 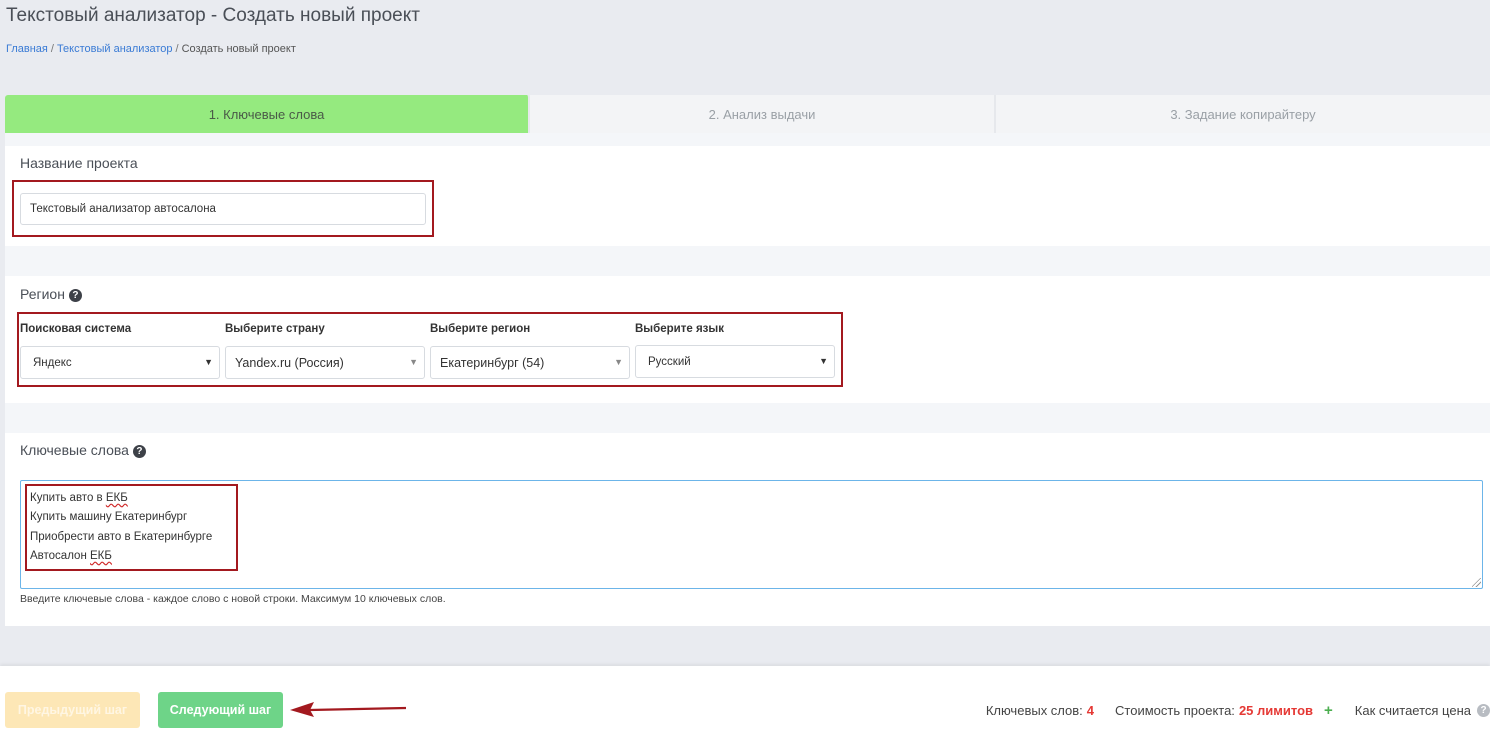 What do you see at coordinates (289, 362) in the screenshot?
I see `country-value: Yandex.ru (Россия)` at bounding box center [289, 362].